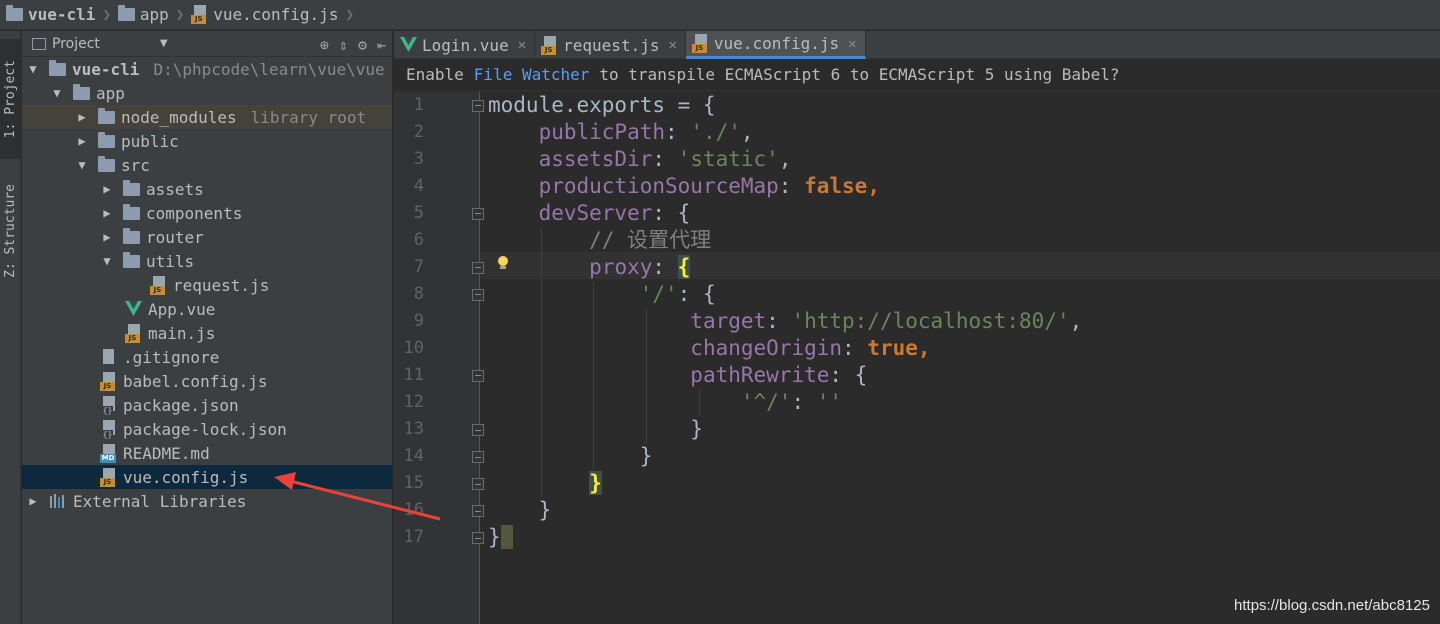 This screenshot has height=624, width=1440. I want to click on structure-tool-tab: Z: Structure, so click(10, 231).